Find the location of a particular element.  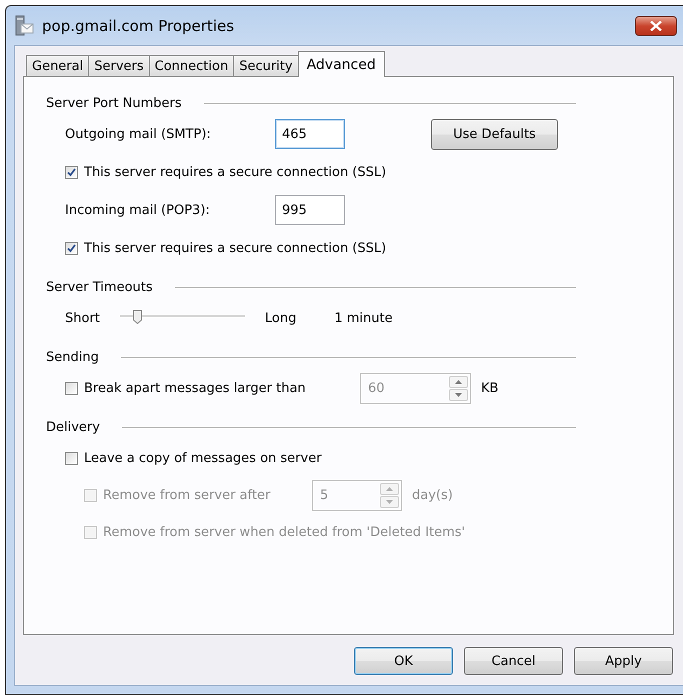

spinner-value: 60 is located at coordinates (376, 389).